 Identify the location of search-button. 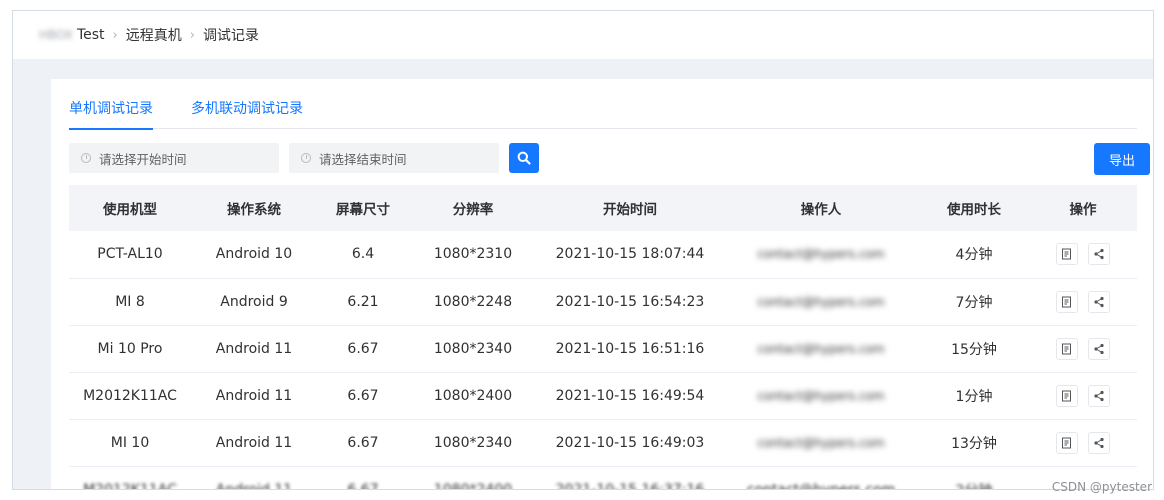
(524, 158).